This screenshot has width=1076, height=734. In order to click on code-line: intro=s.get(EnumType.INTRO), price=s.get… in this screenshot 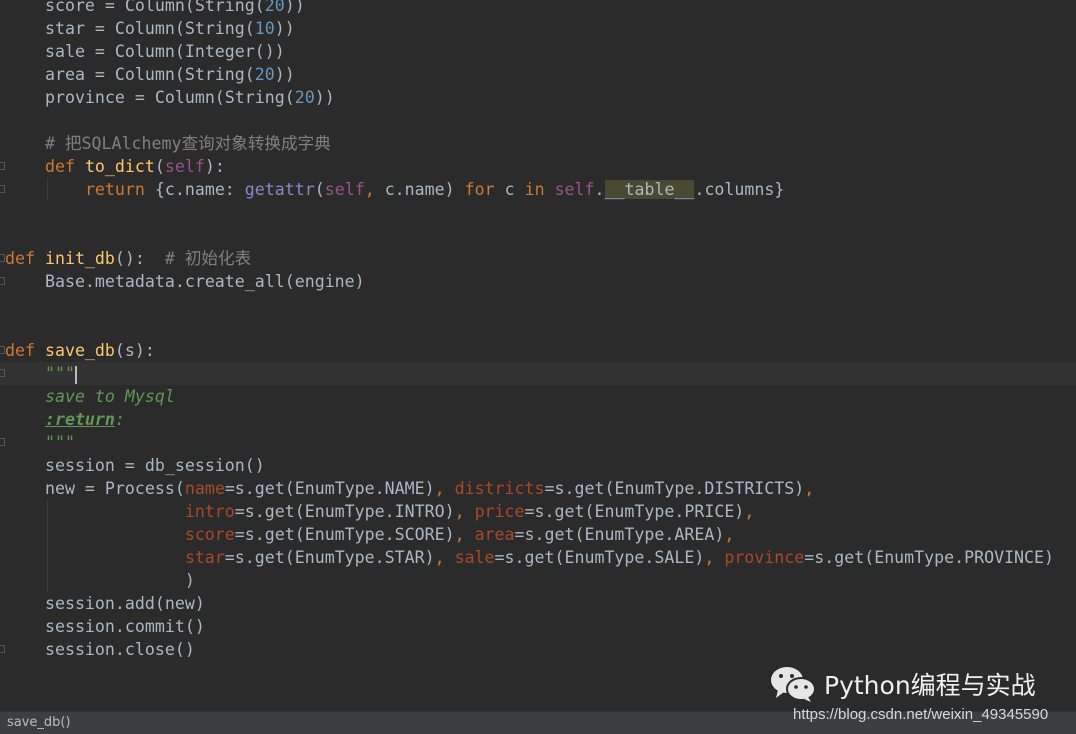, I will do `click(538, 511)`.